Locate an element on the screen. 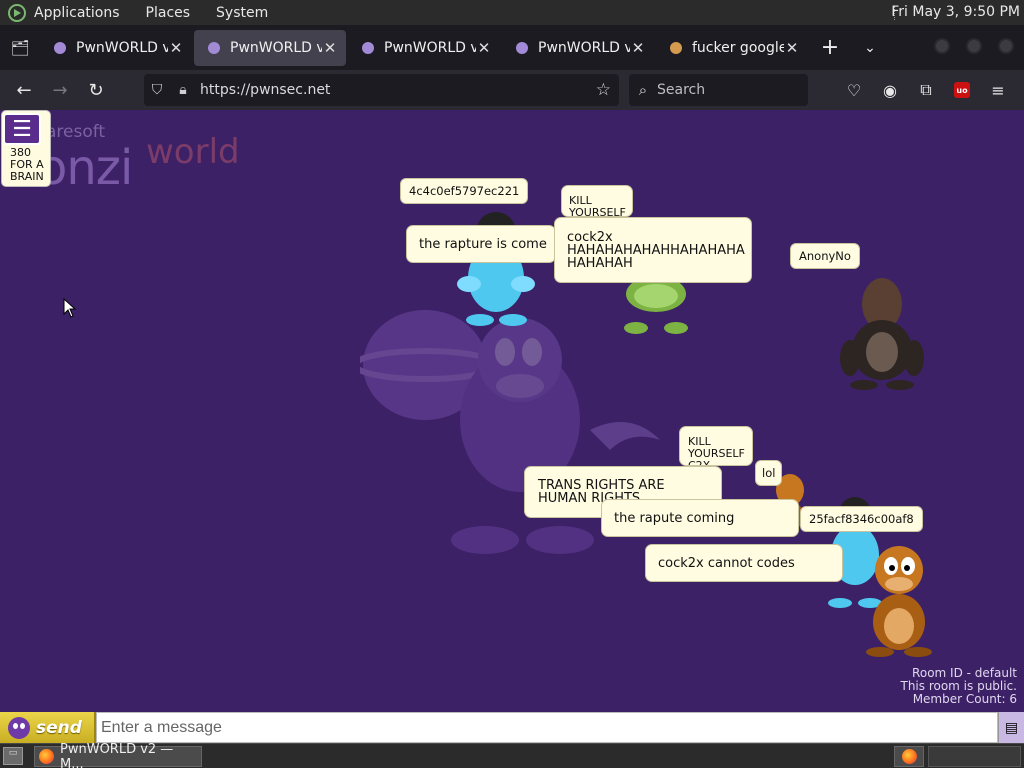 The height and width of the screenshot is (768, 1024). tab-list-icon: 🗂 is located at coordinates (20, 47).